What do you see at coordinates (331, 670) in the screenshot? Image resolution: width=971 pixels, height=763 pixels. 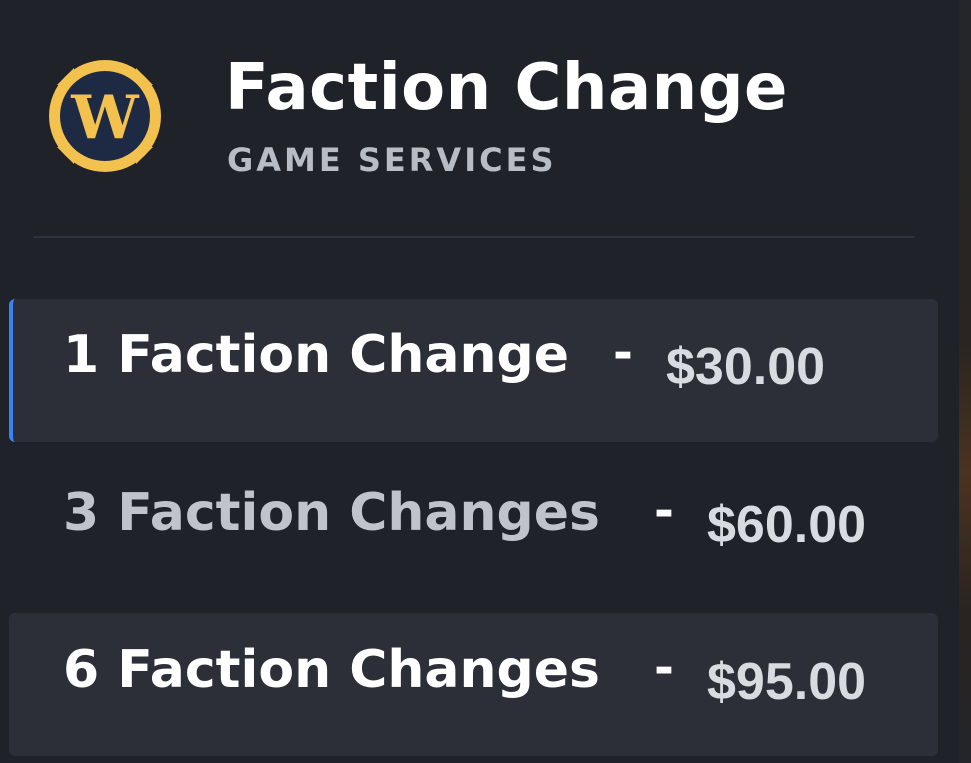 I see `option-label: 6 Faction Changes` at bounding box center [331, 670].